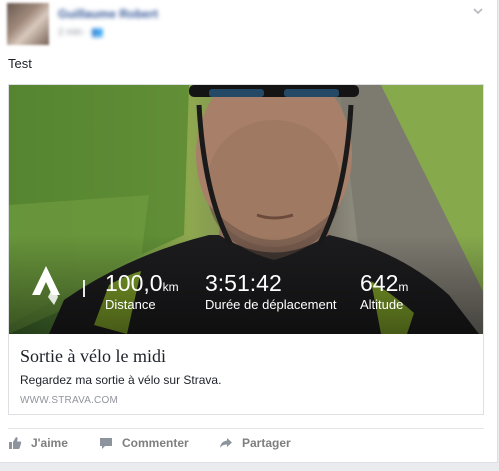 Image resolution: width=499 pixels, height=471 pixels. I want to click on stat-duration-label: Durée de déplacement, so click(271, 304).